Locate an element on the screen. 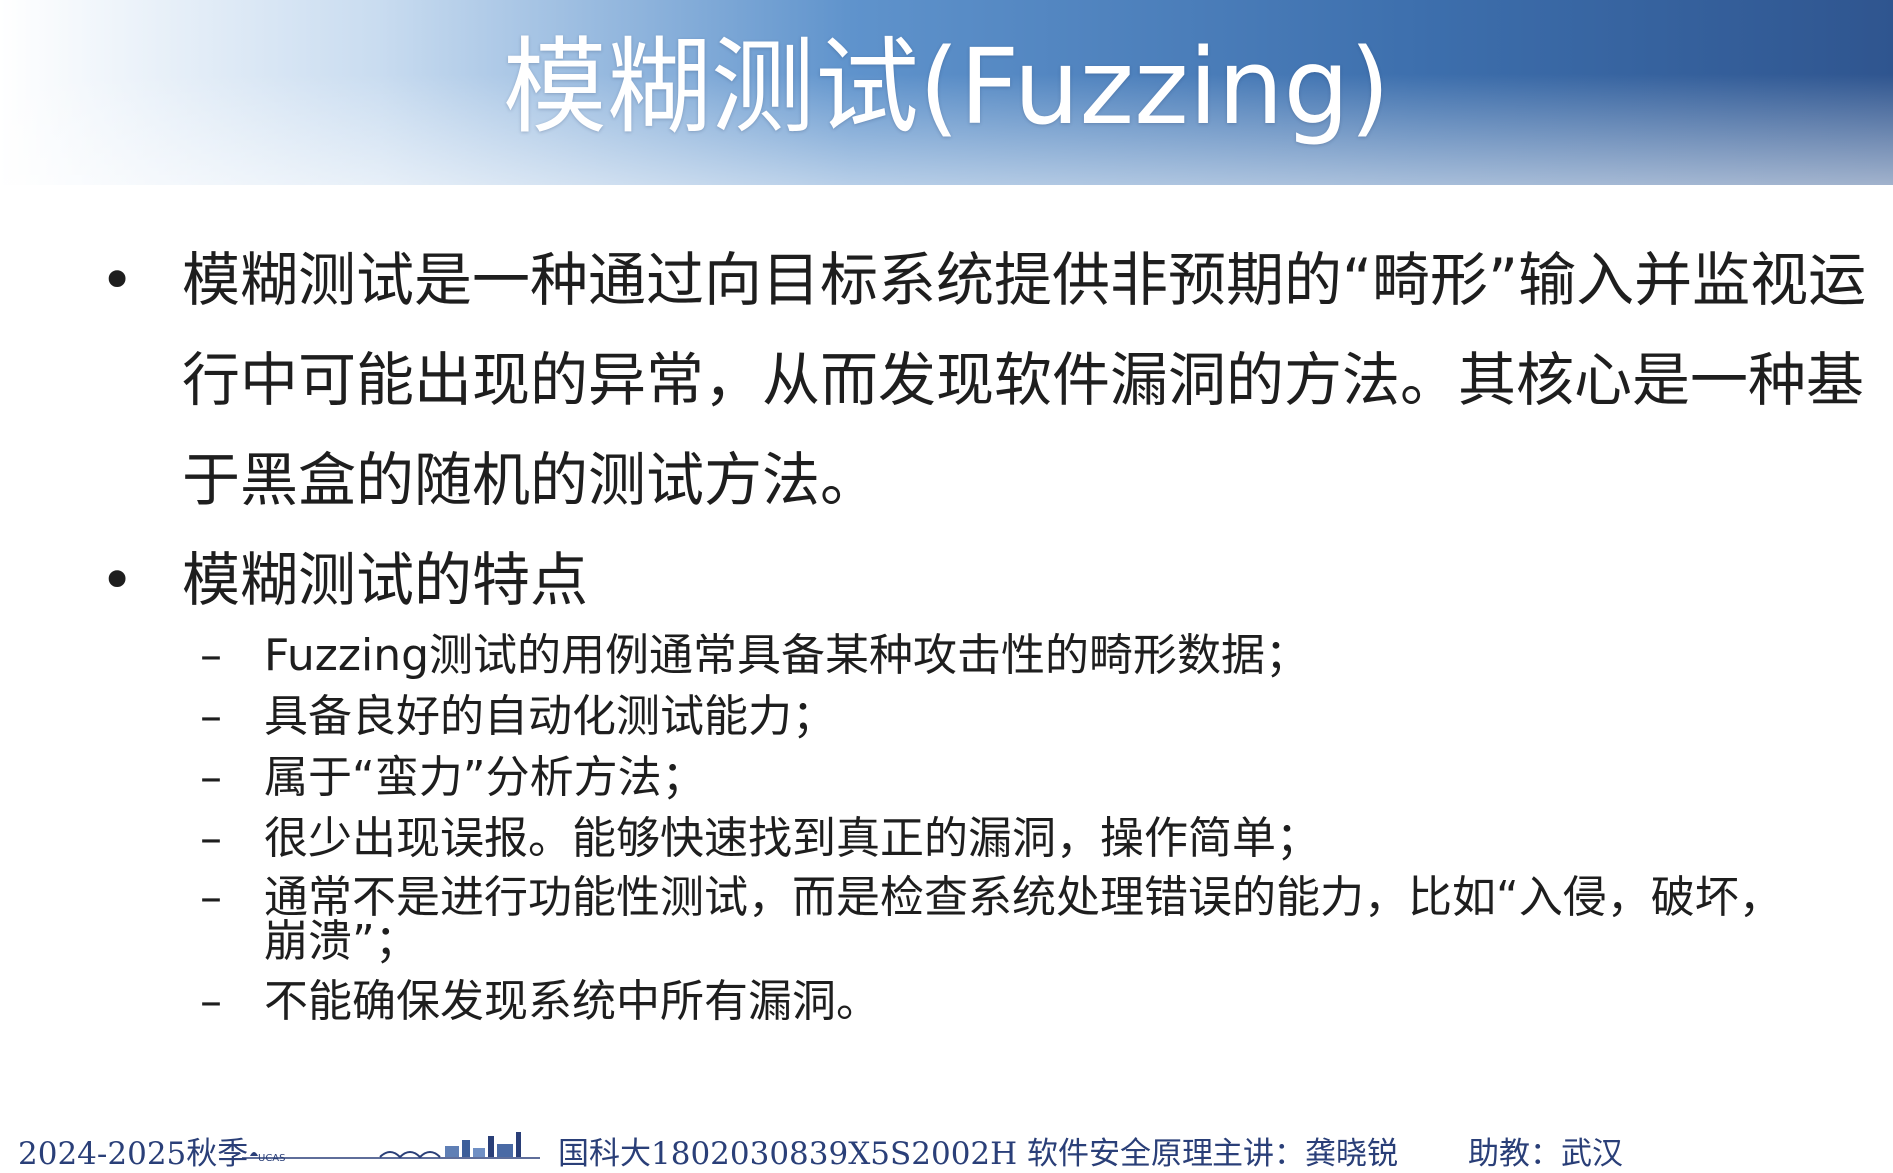 This screenshot has height=1173, width=1893. bullet-features-heading: • 模糊测试的特点 is located at coordinates (950, 580).